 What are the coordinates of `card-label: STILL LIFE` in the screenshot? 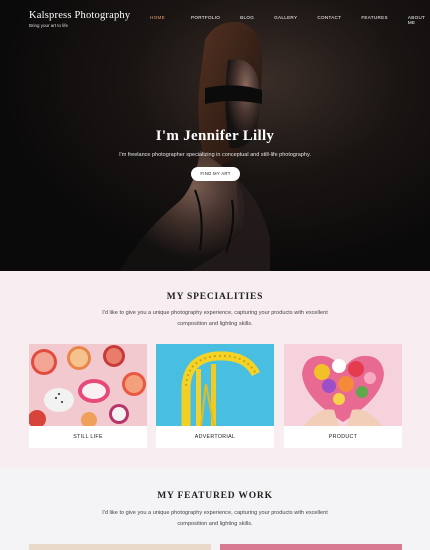 It's located at (88, 437).